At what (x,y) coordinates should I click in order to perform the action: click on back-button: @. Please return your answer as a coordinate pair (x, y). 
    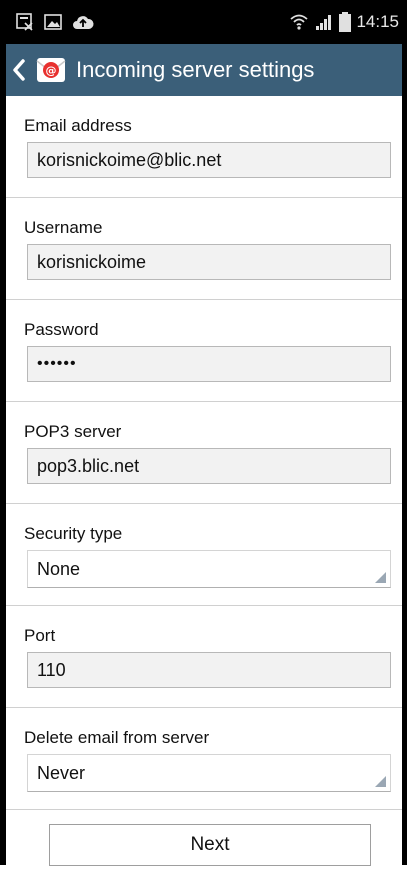
    Looking at the image, I should click on (39, 70).